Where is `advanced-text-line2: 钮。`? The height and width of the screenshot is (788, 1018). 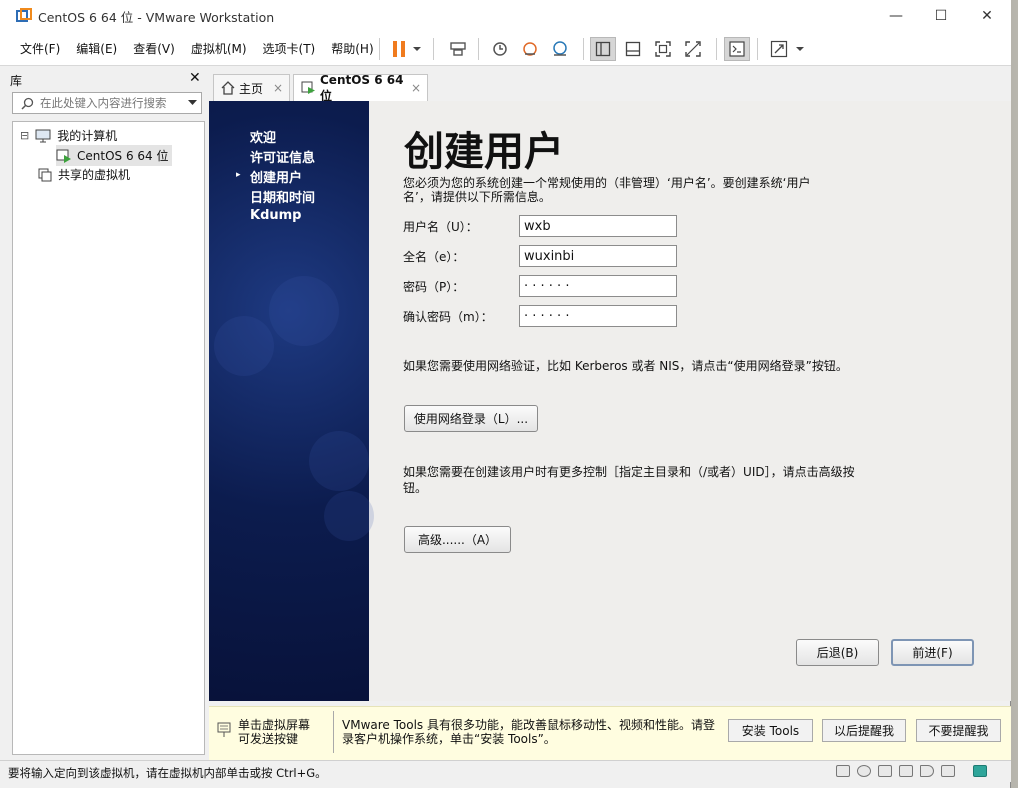
advanced-text-line2: 钮。 is located at coordinates (415, 488).